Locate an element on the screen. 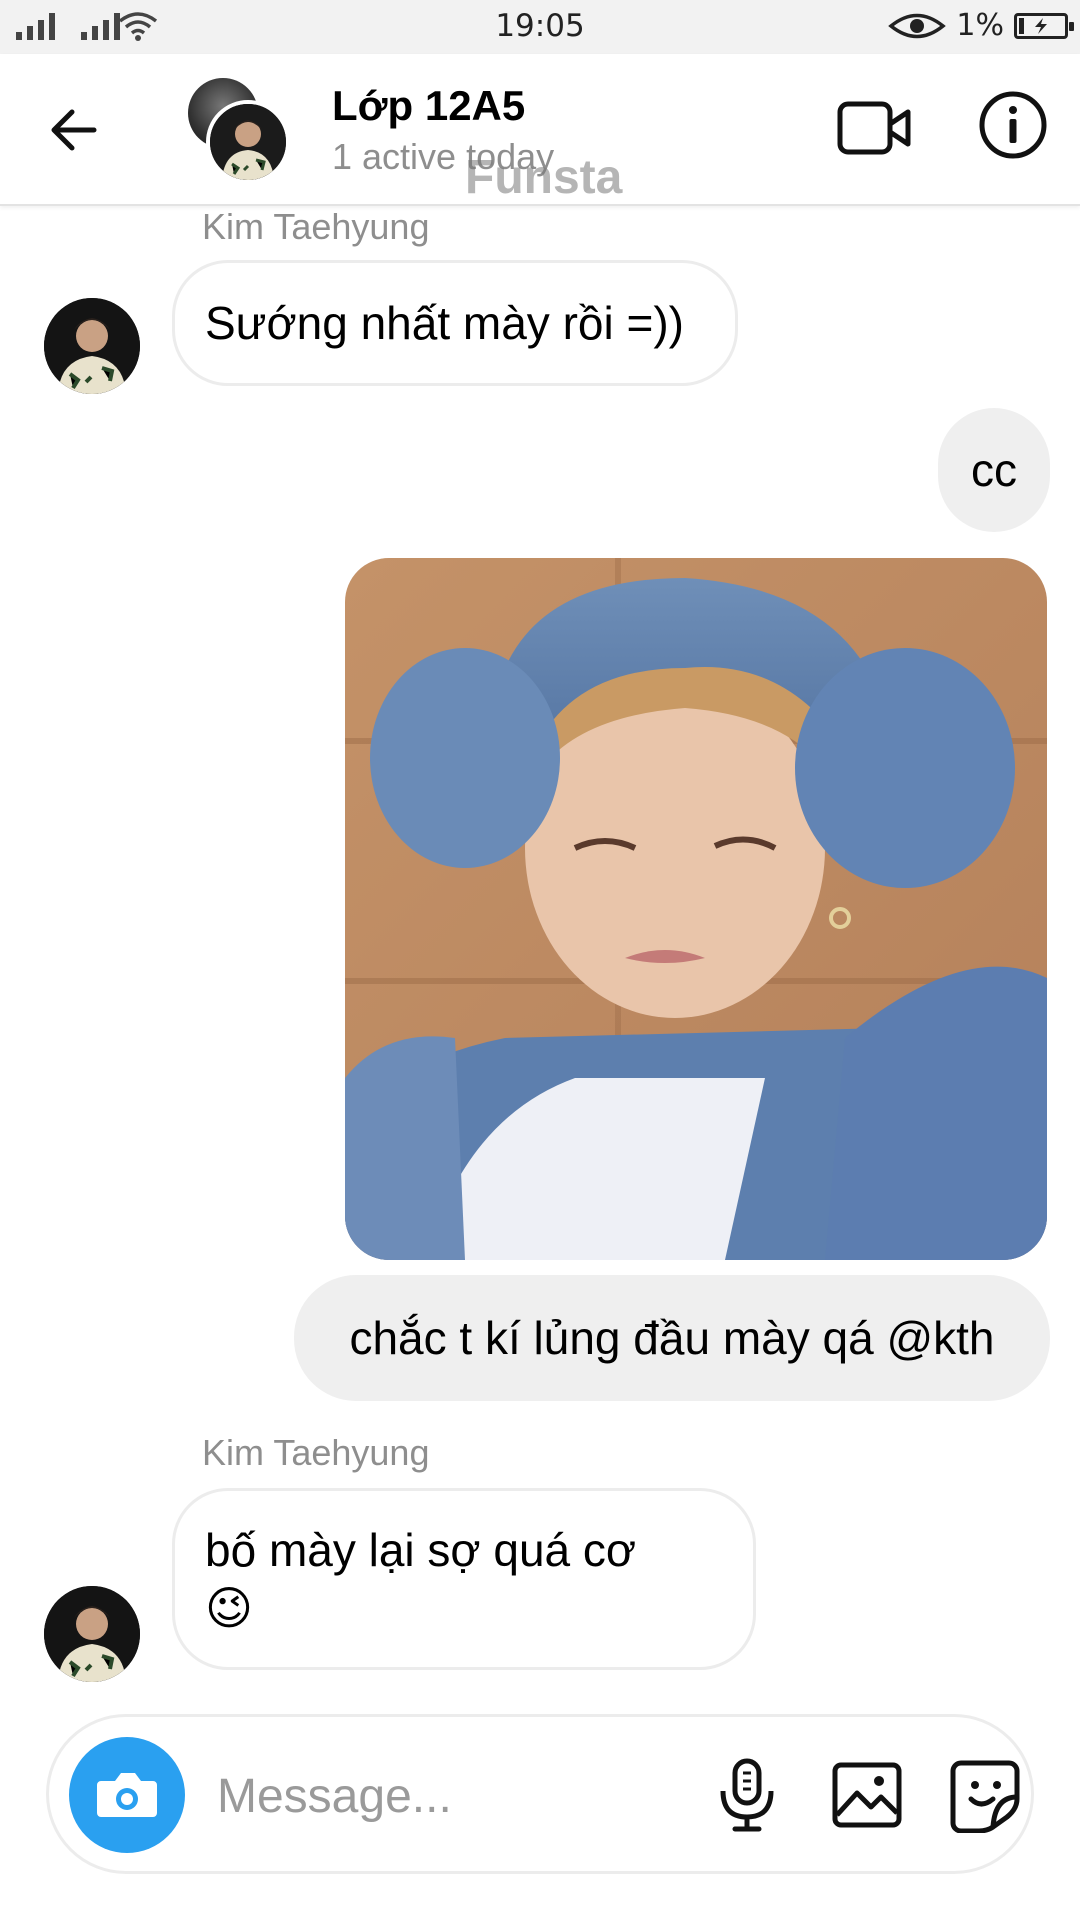 This screenshot has width=1080, height=1920. battery-percent: 1% is located at coordinates (980, 25).